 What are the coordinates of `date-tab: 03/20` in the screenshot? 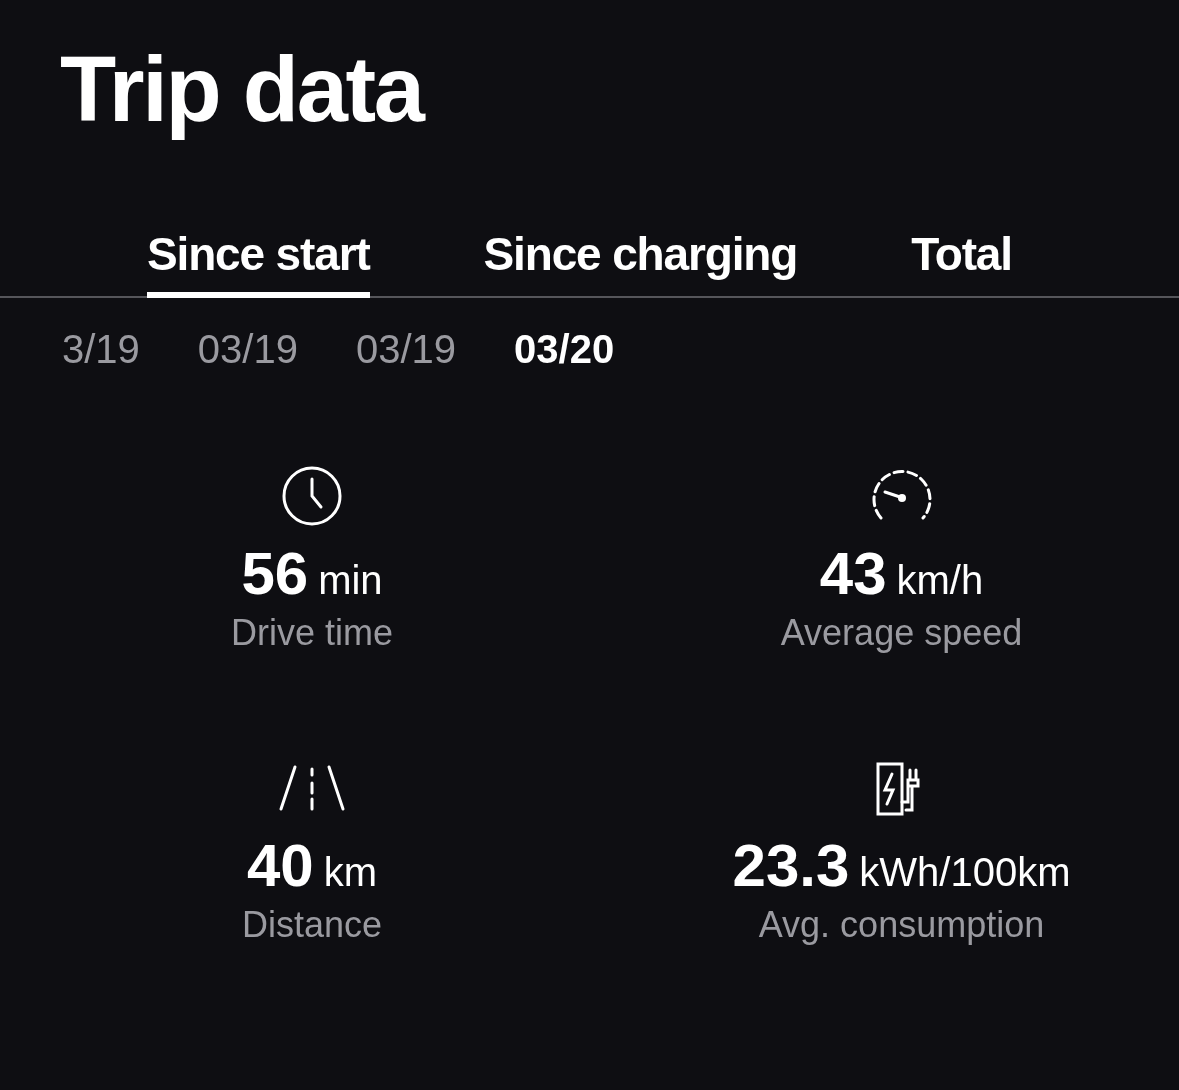 It's located at (564, 349).